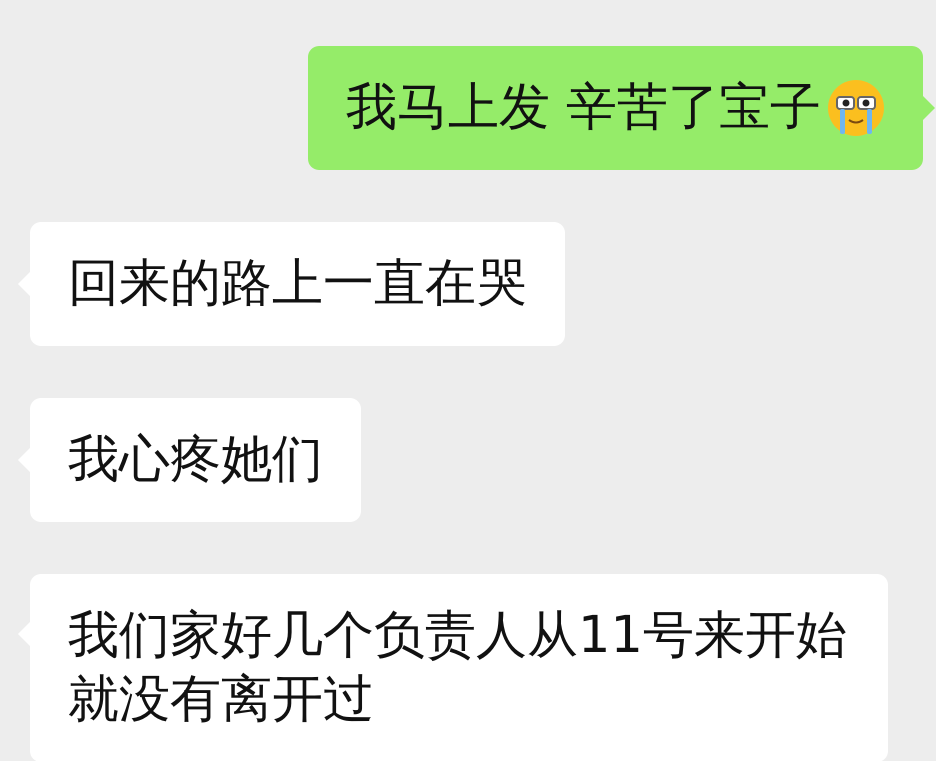 The height and width of the screenshot is (761, 936). What do you see at coordinates (297, 284) in the screenshot?
I see `message-text: 回来的路上一直在哭` at bounding box center [297, 284].